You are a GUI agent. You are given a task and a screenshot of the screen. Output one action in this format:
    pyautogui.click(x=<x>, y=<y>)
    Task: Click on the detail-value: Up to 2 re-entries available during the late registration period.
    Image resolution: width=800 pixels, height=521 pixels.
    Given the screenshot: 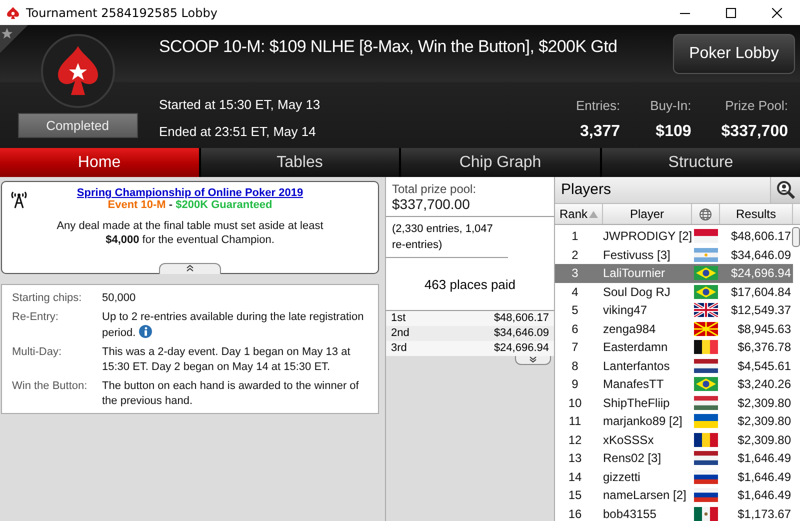 What is the action you would take?
    pyautogui.click(x=233, y=325)
    